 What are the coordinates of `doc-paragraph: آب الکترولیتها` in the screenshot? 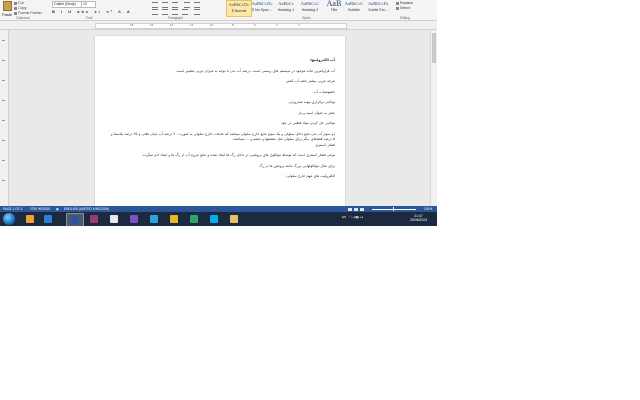 It's located at (222, 60).